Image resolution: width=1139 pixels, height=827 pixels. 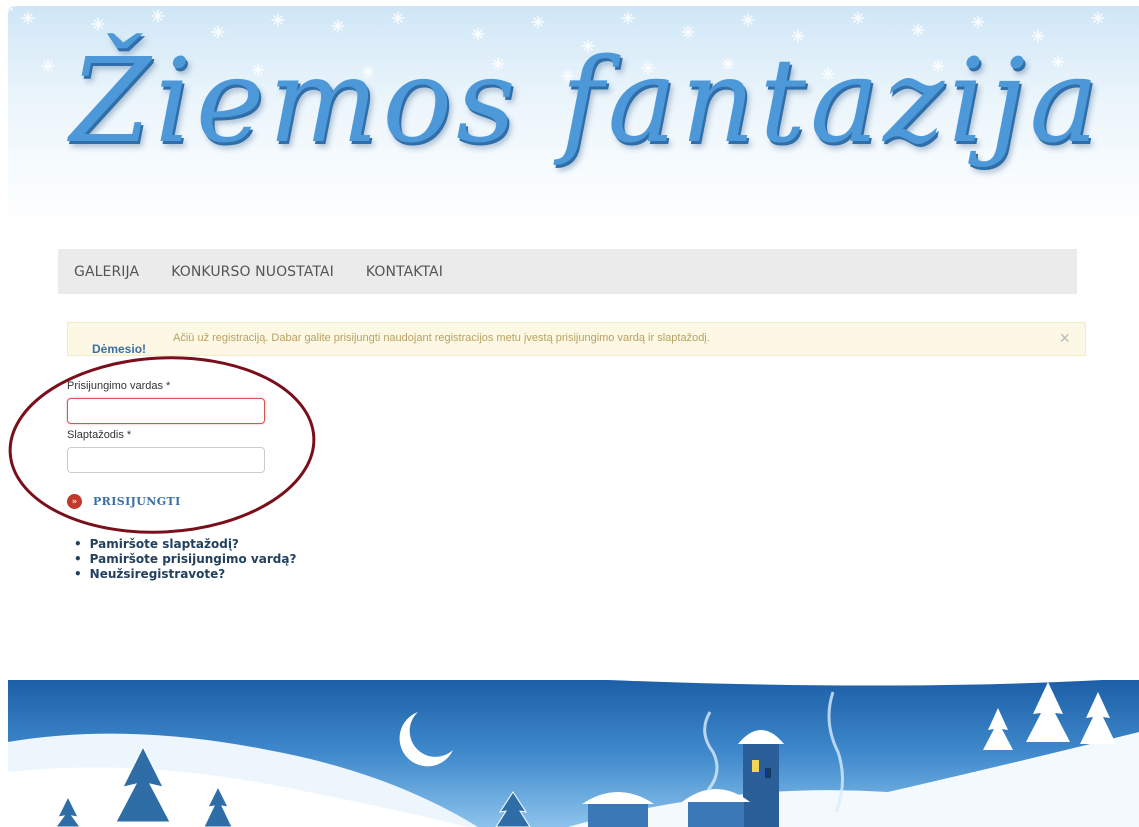 What do you see at coordinates (185, 544) in the screenshot?
I see `forgot-password-link: Pamiršote slaptažodį?` at bounding box center [185, 544].